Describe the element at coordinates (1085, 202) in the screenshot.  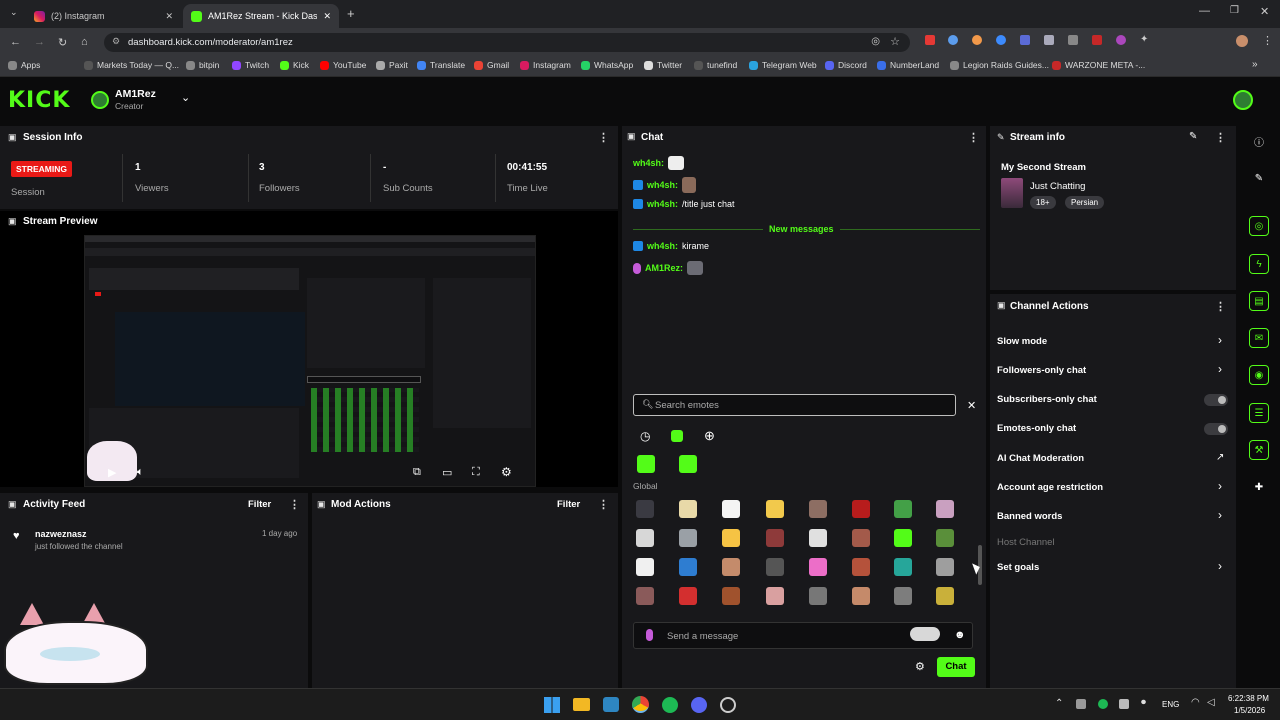
I see `tag-persian: Persian` at that location.